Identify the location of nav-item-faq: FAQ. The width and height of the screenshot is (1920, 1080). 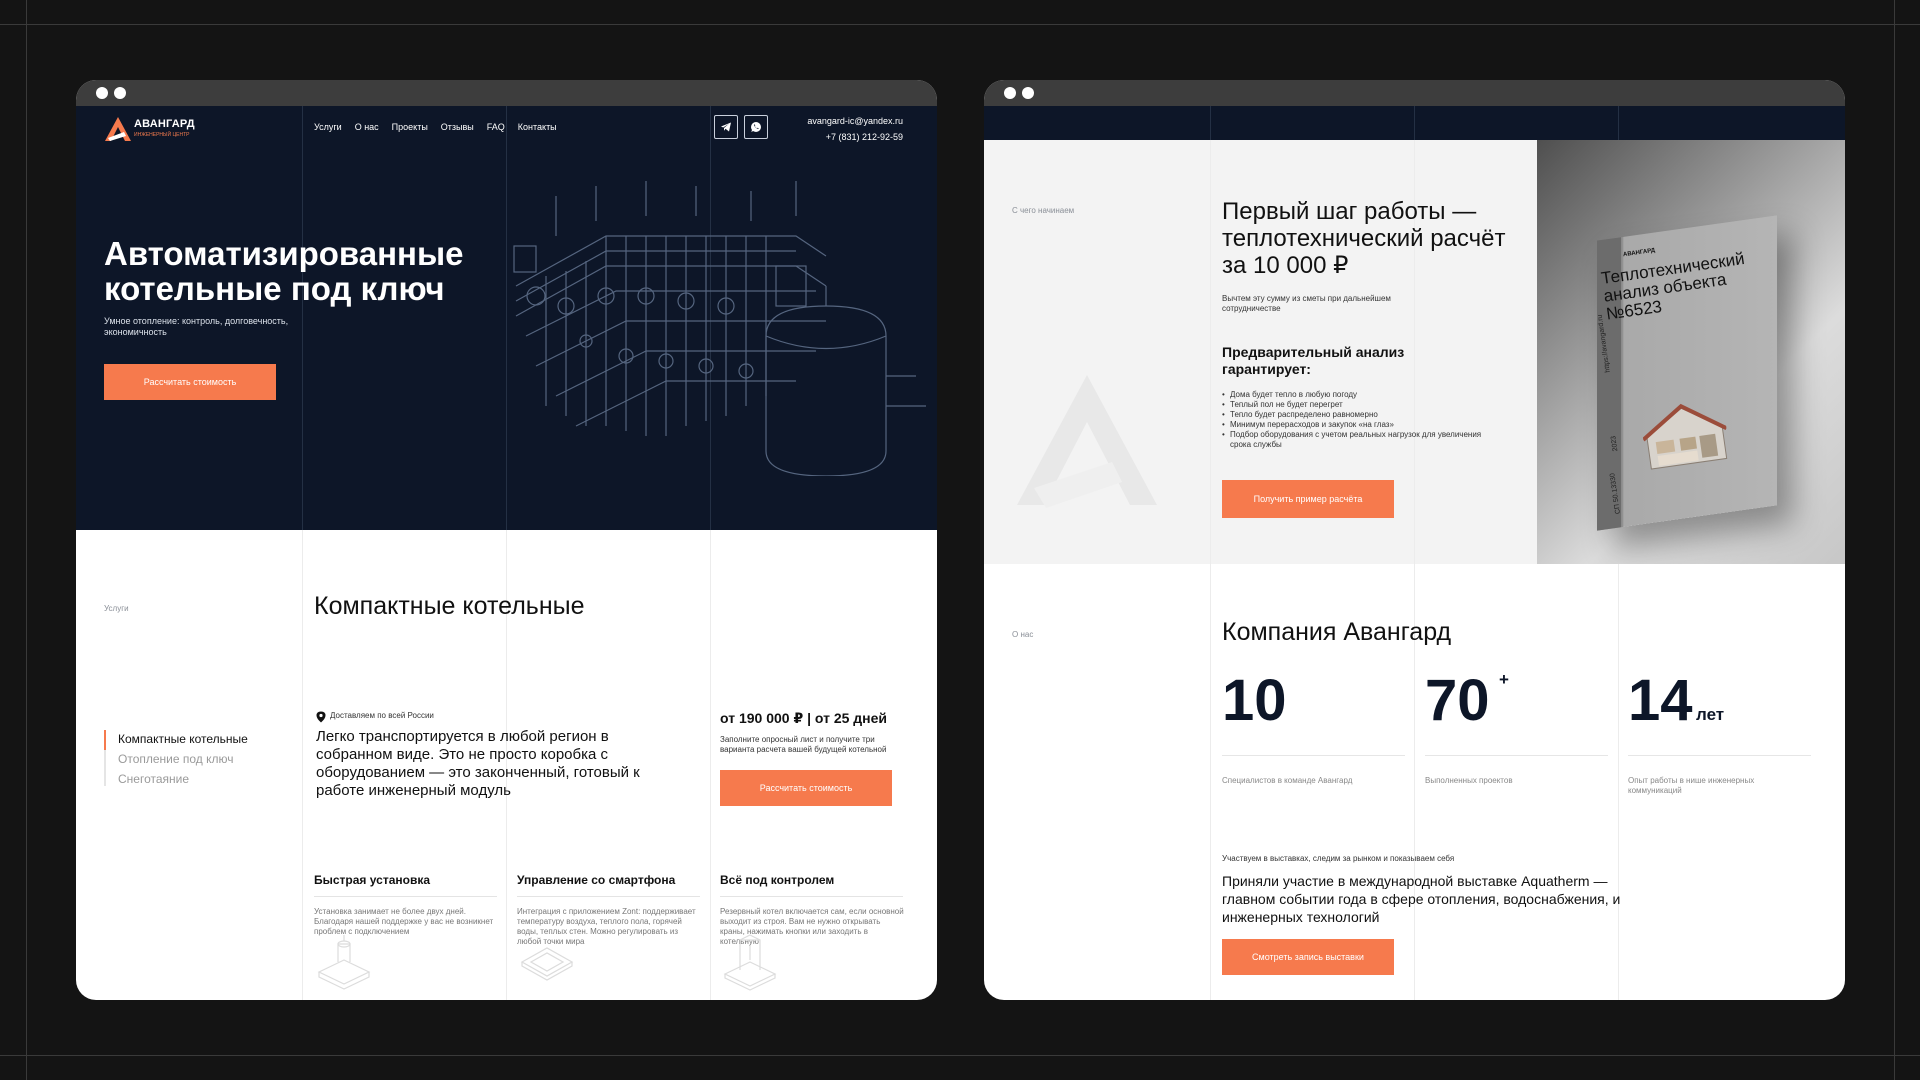
(496, 127).